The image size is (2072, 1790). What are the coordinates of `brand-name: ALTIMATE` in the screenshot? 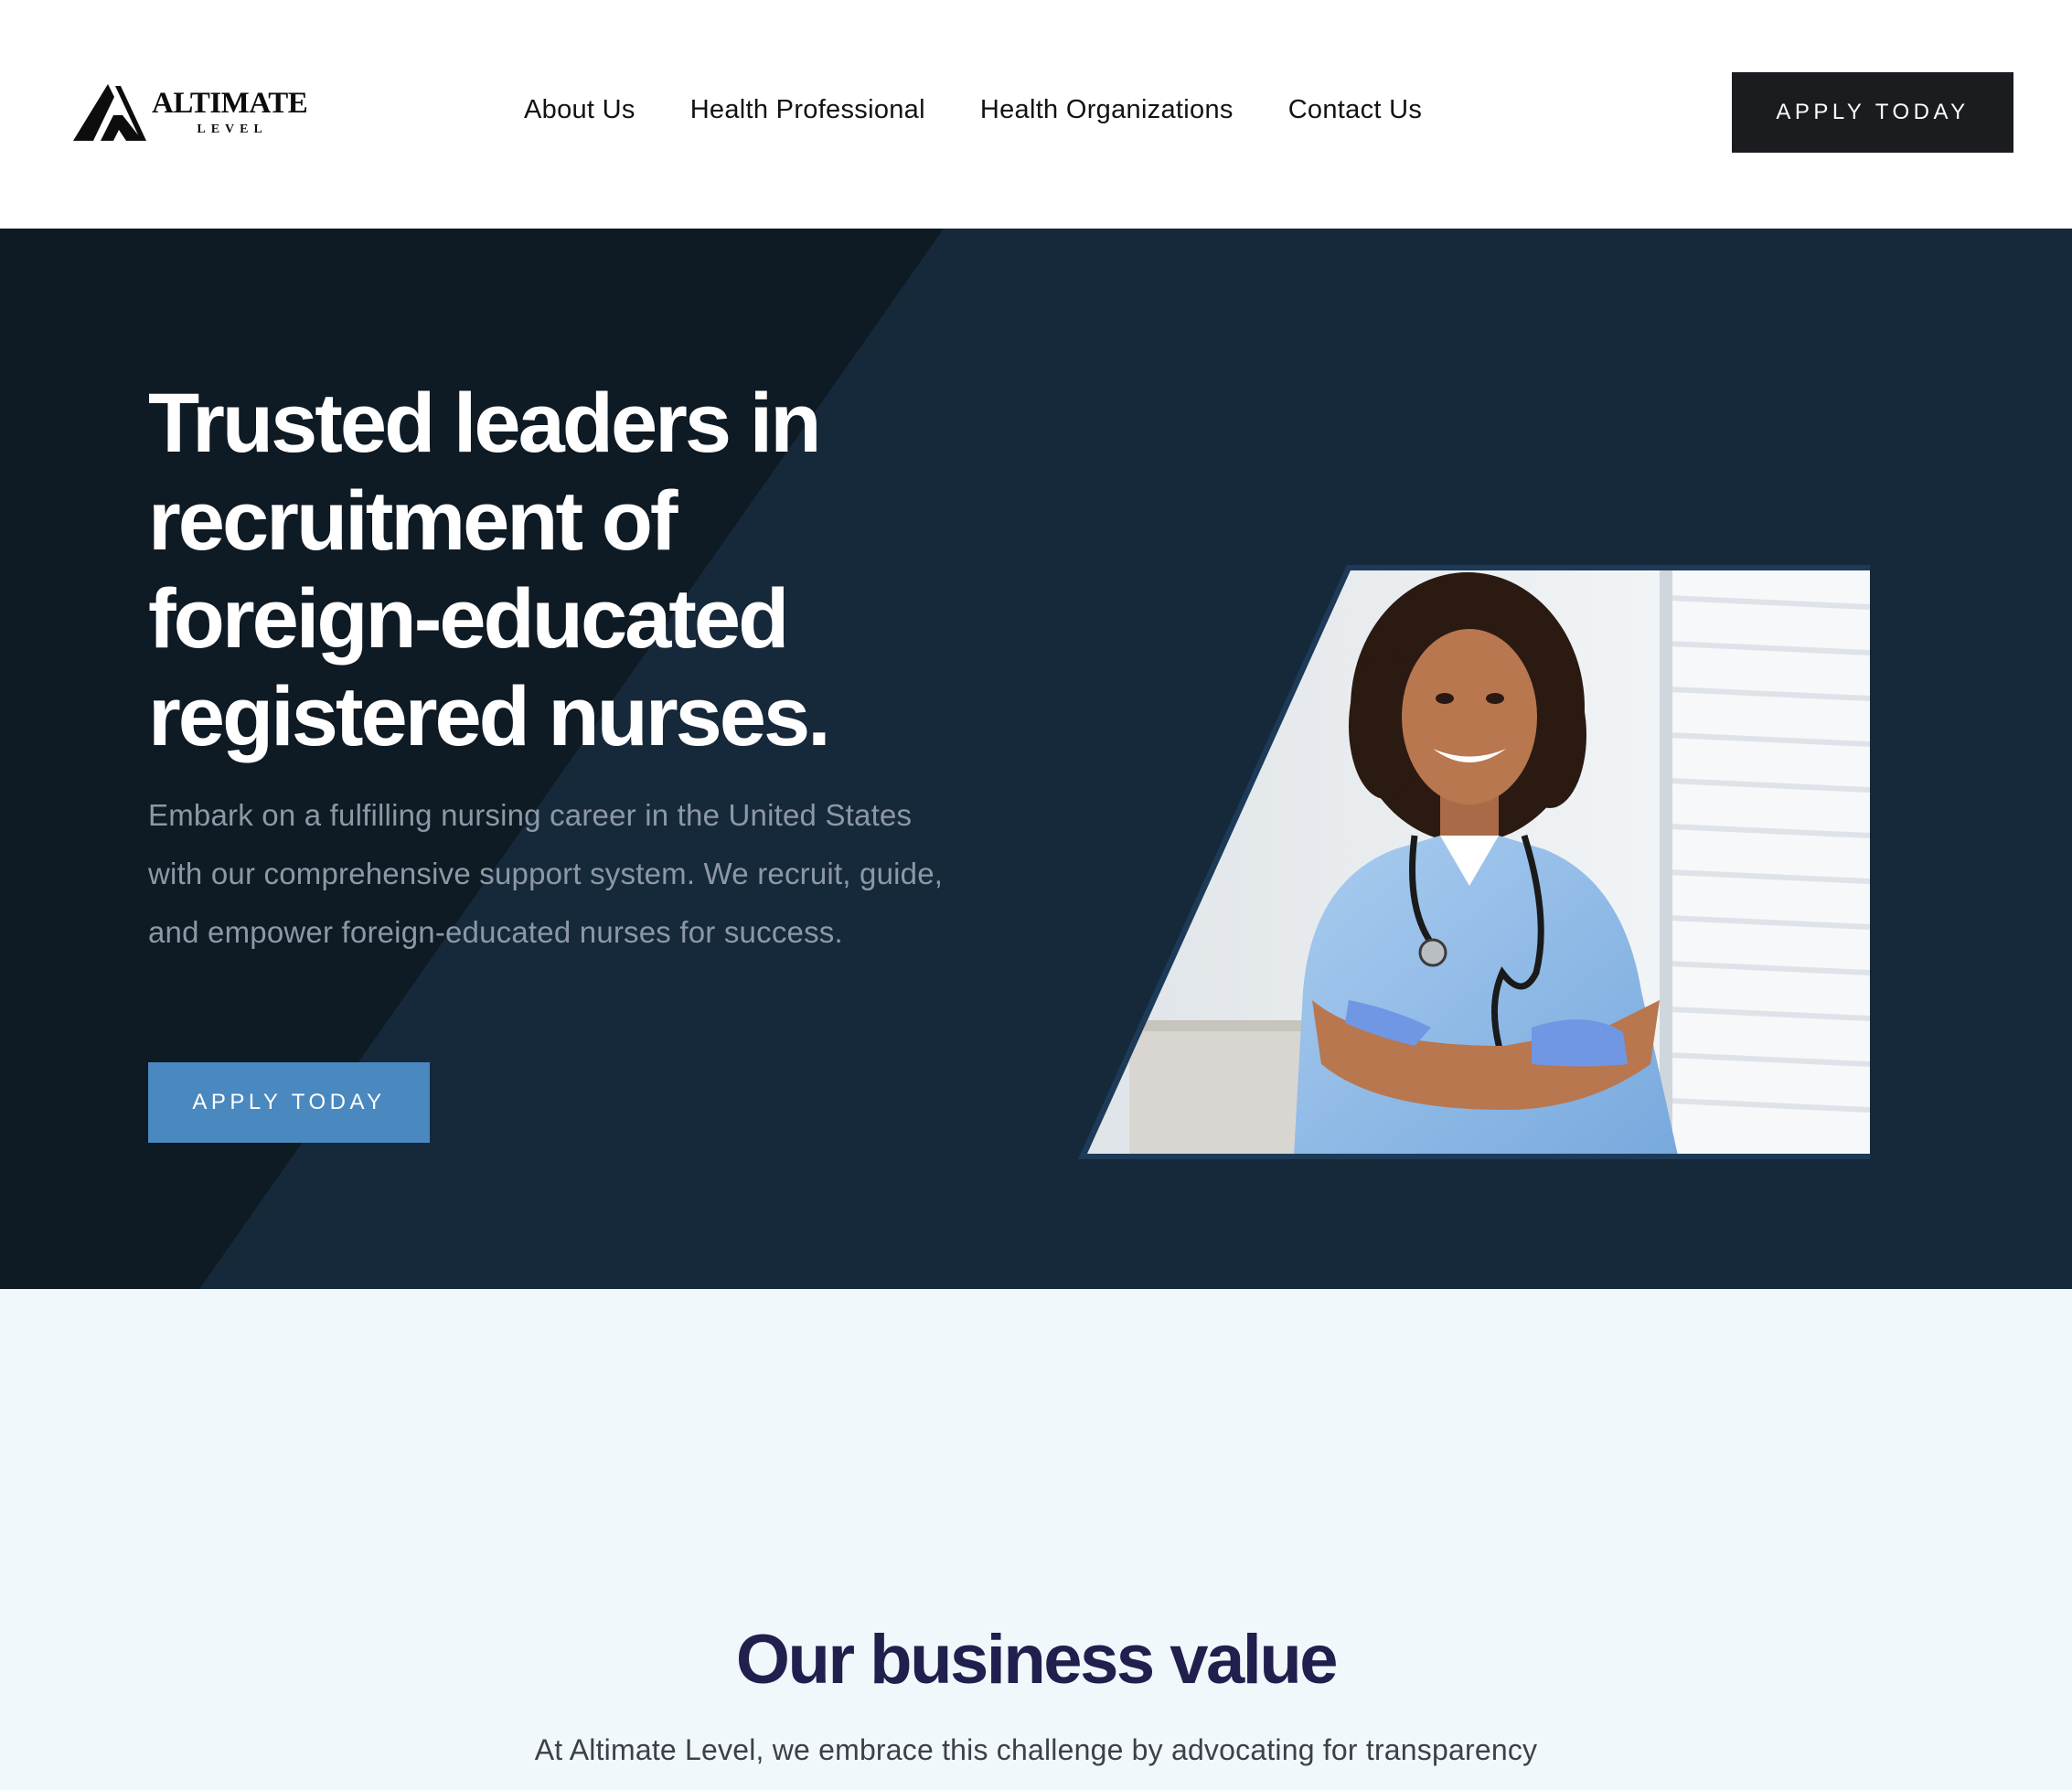 It's located at (230, 103).